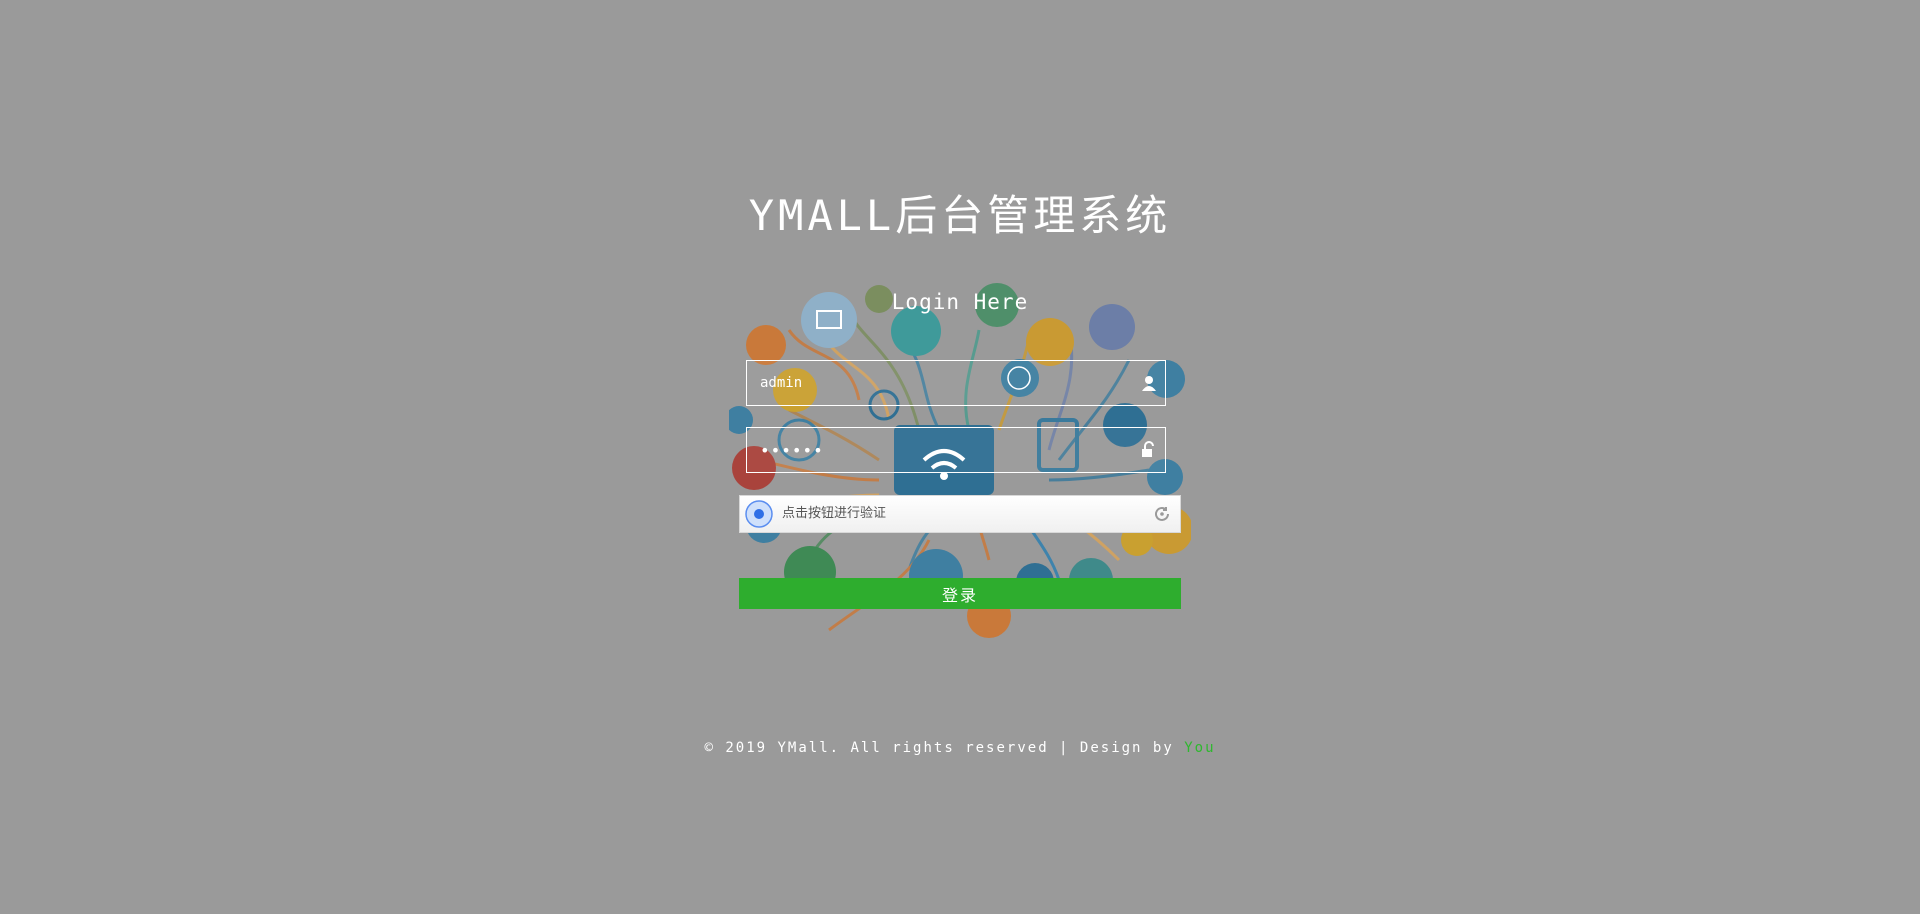 The height and width of the screenshot is (914, 1920). Describe the element at coordinates (1148, 449) in the screenshot. I see `lock-icon` at that location.